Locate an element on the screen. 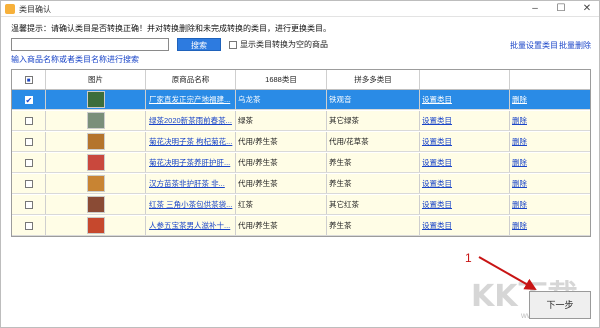 This screenshot has width=600, height=328. close-icon: ✕ is located at coordinates (587, 9).